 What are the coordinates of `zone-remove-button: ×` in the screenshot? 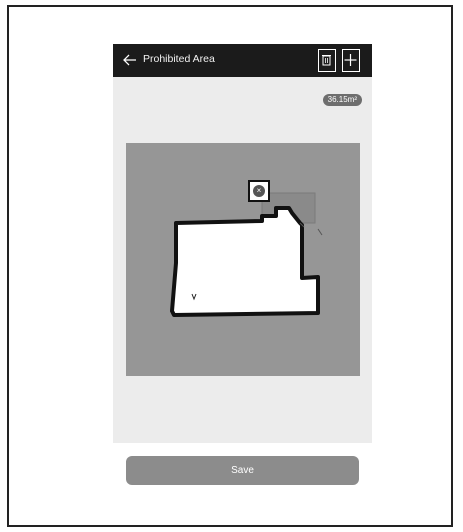 It's located at (259, 191).